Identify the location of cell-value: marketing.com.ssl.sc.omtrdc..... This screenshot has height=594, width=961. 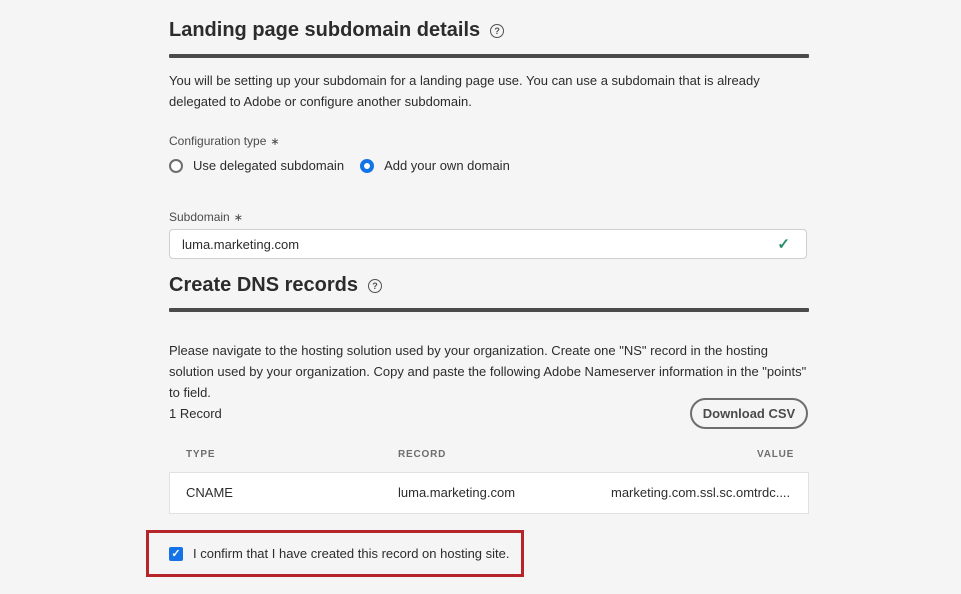
(701, 492).